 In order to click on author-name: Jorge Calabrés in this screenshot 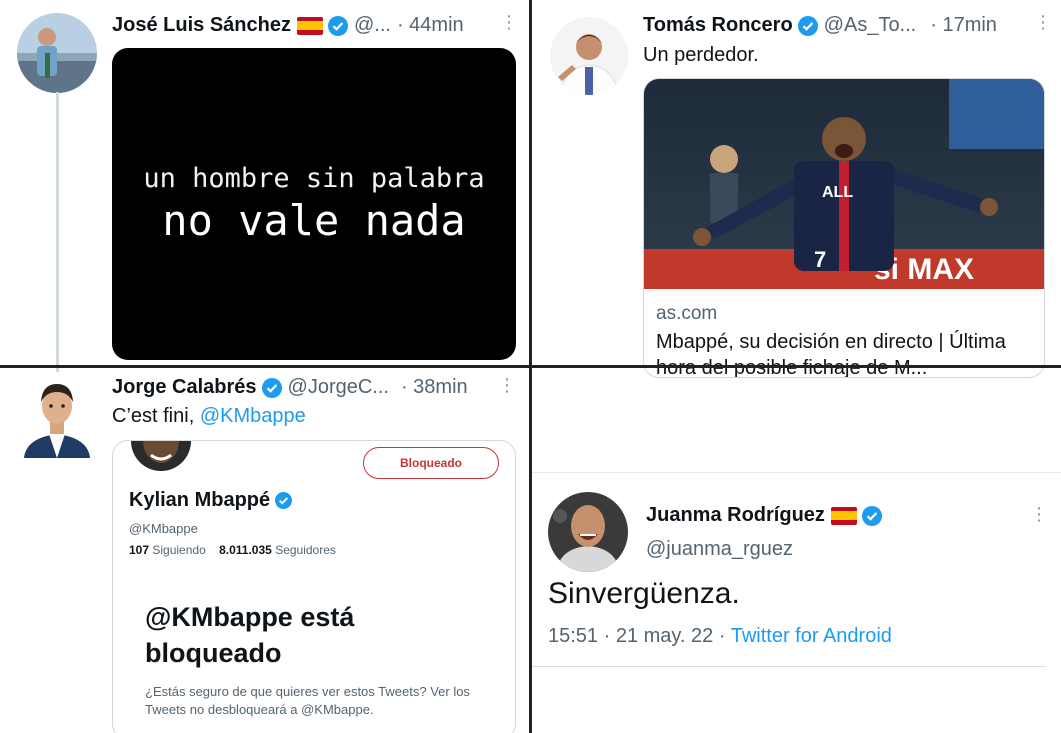, I will do `click(184, 387)`.